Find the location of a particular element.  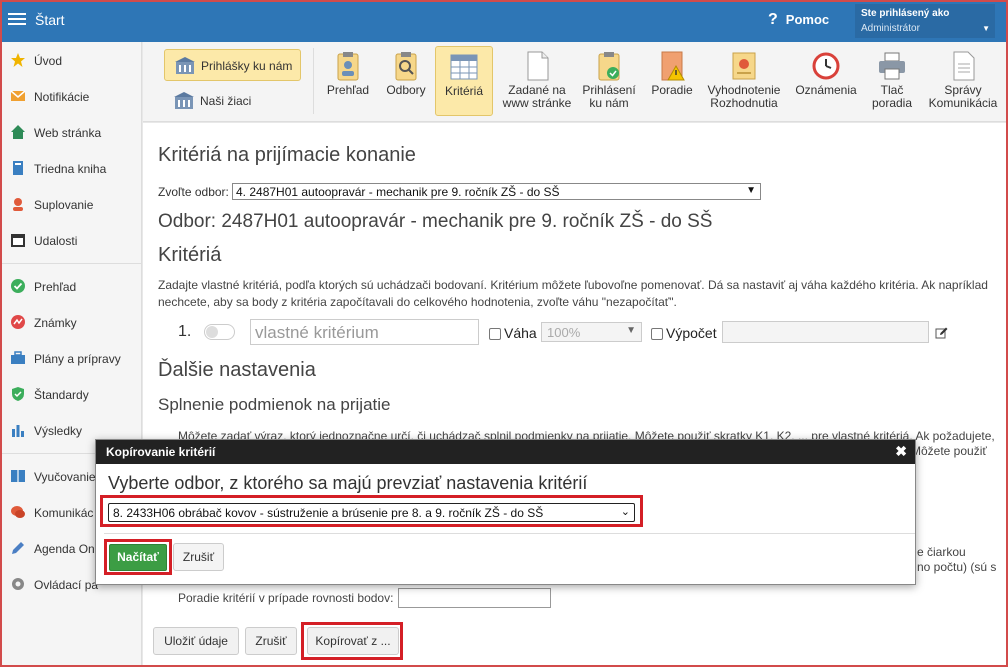

building-icon is located at coordinates (184, 100).